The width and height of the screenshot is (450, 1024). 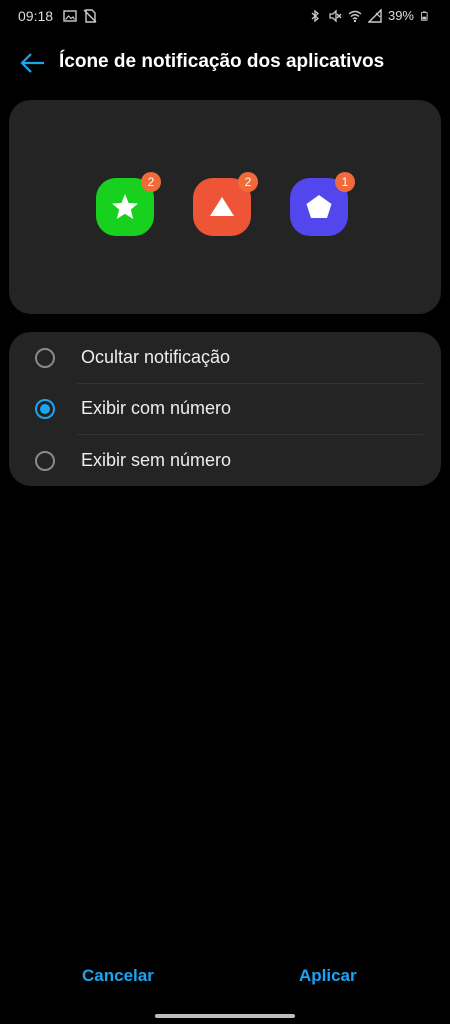 What do you see at coordinates (355, 16) in the screenshot?
I see `wifi-icon` at bounding box center [355, 16].